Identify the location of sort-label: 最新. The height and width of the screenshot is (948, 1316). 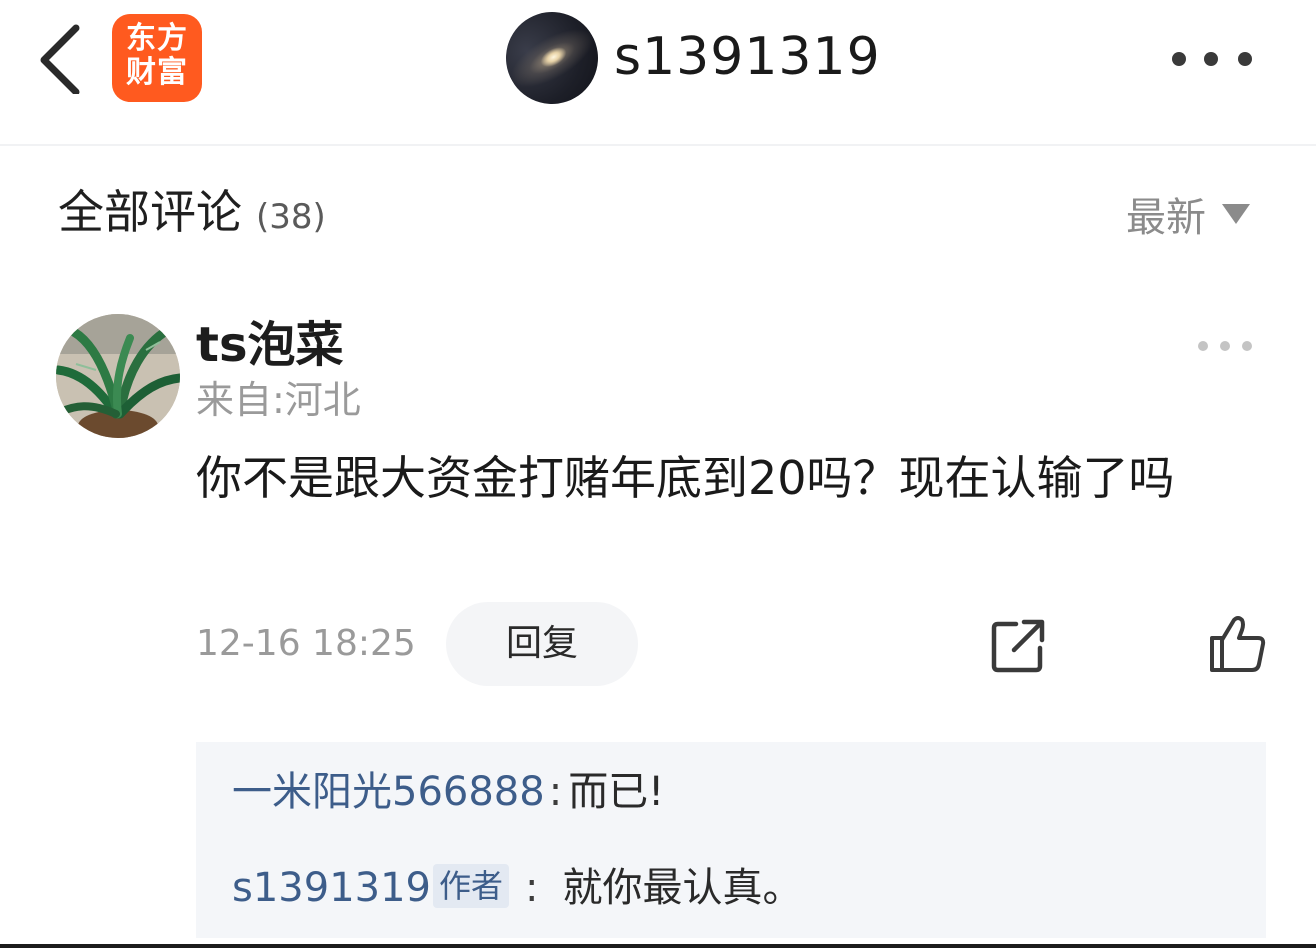
(1166, 218).